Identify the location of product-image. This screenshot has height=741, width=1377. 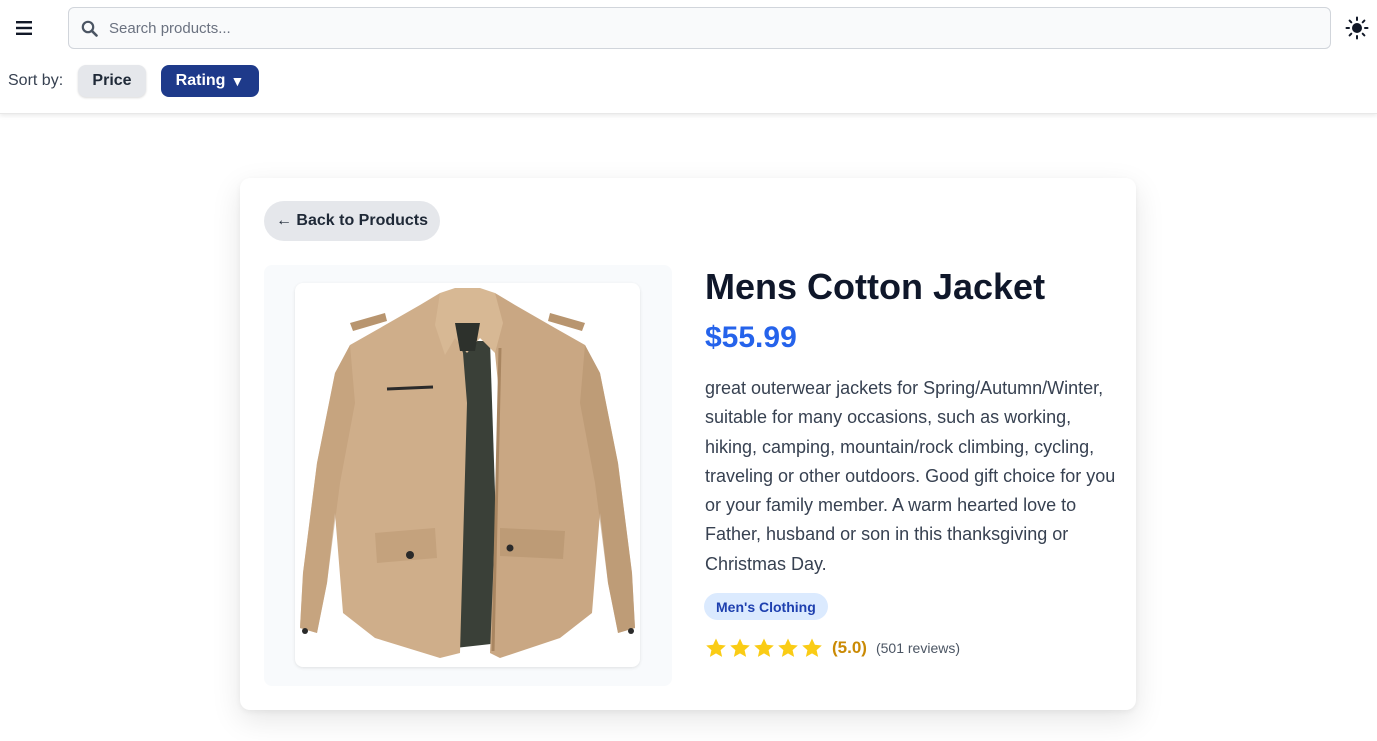
(467, 475).